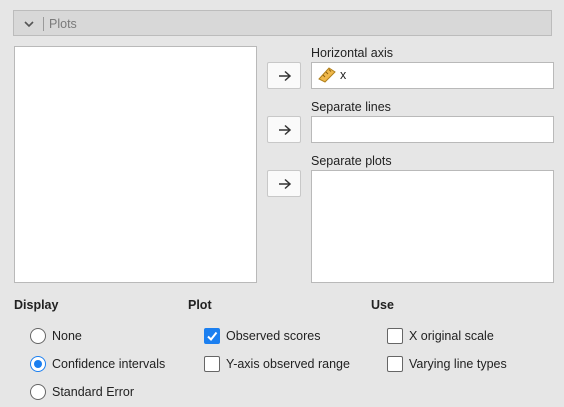  Describe the element at coordinates (432, 226) in the screenshot. I see `separate-plots-field` at that location.